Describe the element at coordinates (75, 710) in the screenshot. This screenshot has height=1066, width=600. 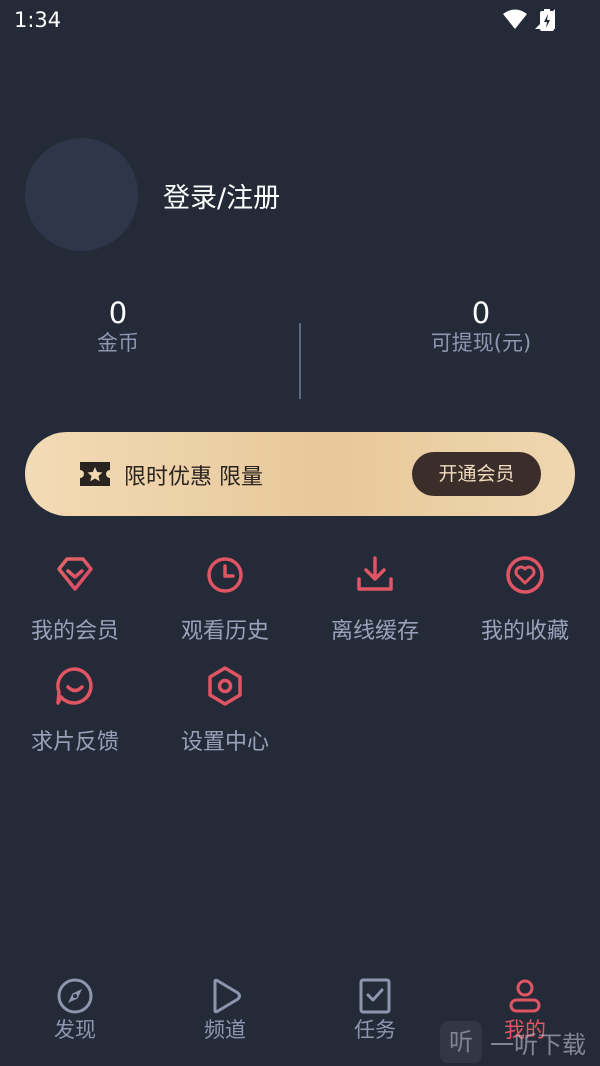
I see `menu-item-request-feedback: 求片反馈` at that location.